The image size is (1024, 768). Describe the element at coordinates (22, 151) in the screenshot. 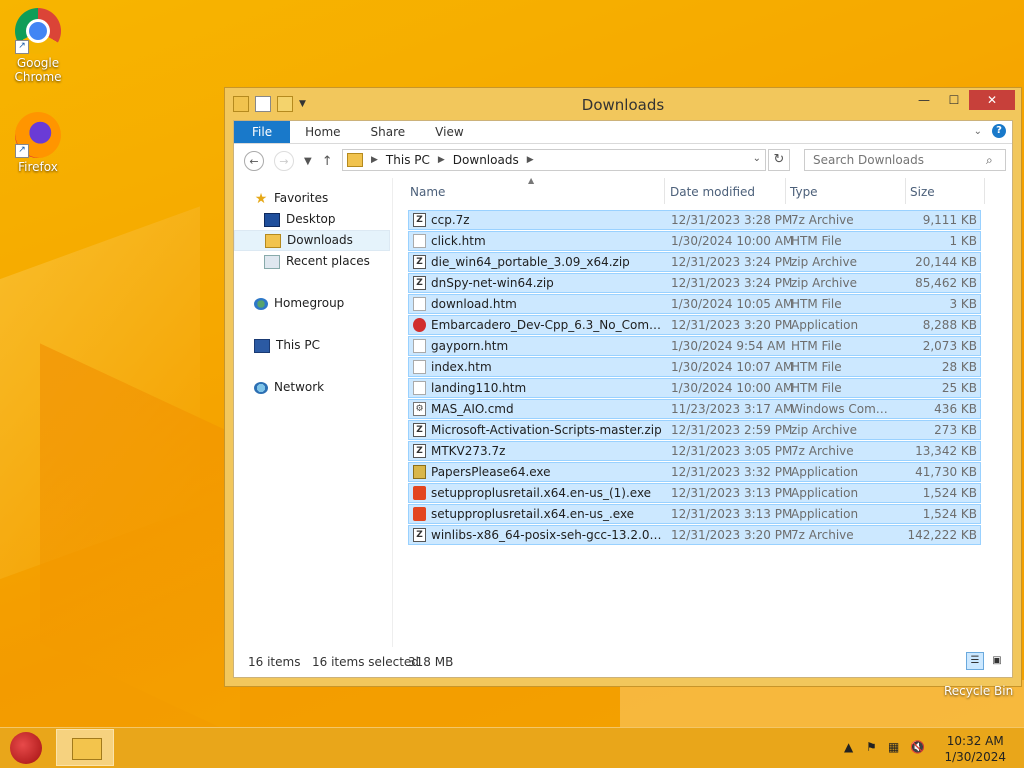

I see `shortcut-arrow-icon: ↗` at that location.